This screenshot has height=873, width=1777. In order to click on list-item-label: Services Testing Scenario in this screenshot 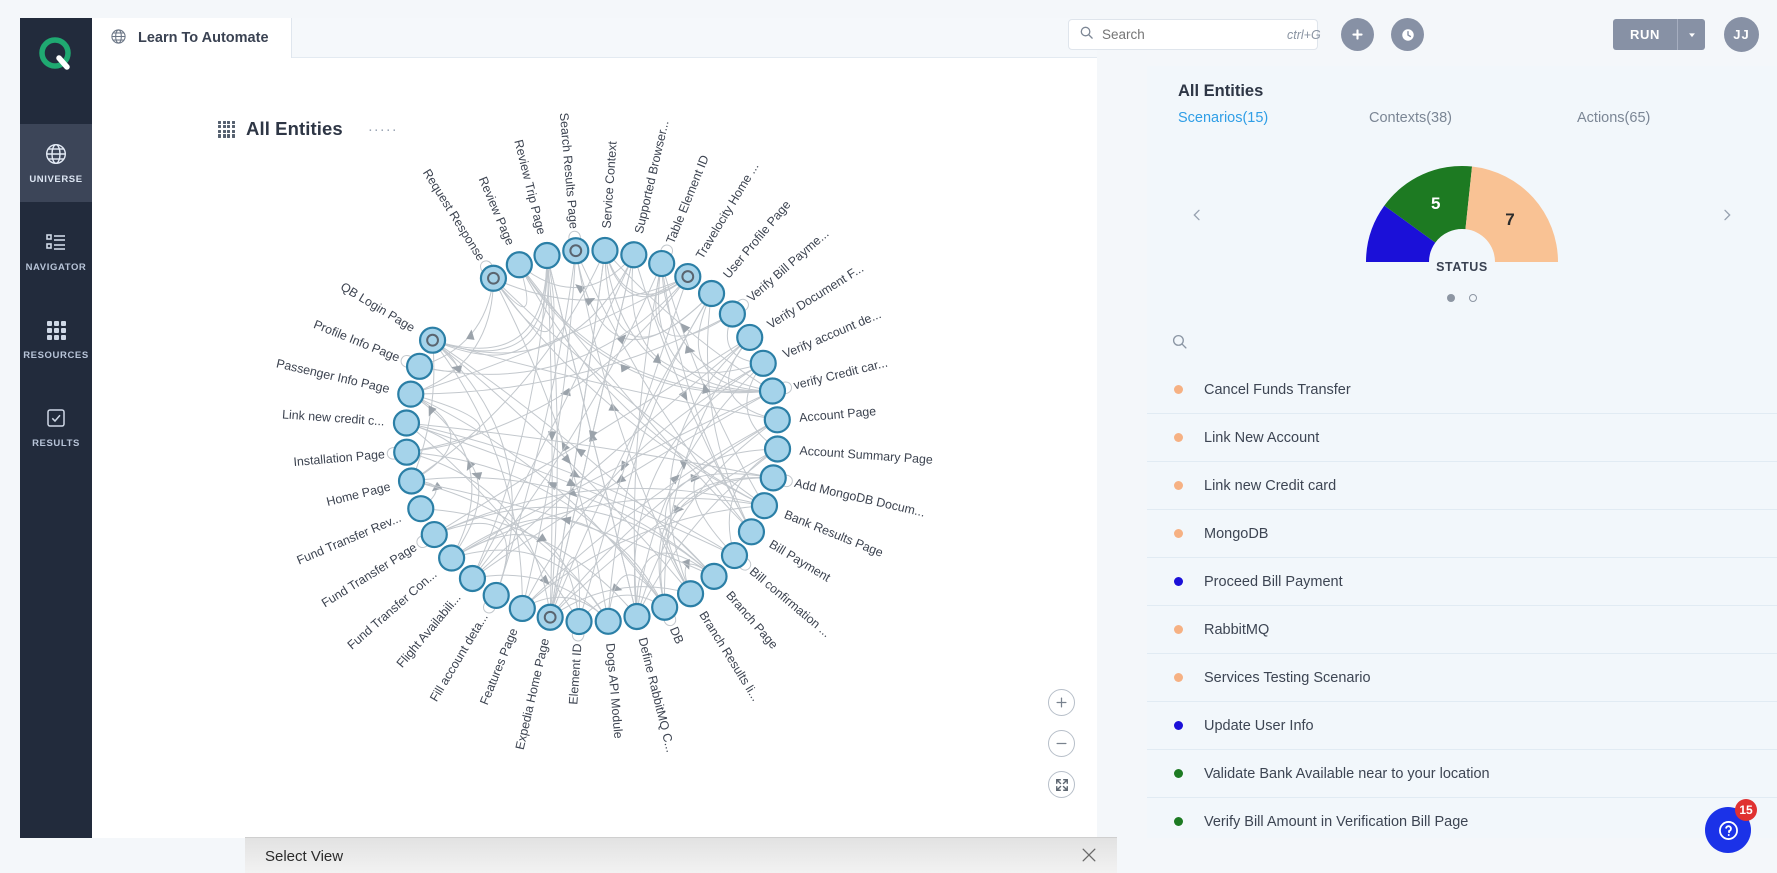, I will do `click(1287, 677)`.